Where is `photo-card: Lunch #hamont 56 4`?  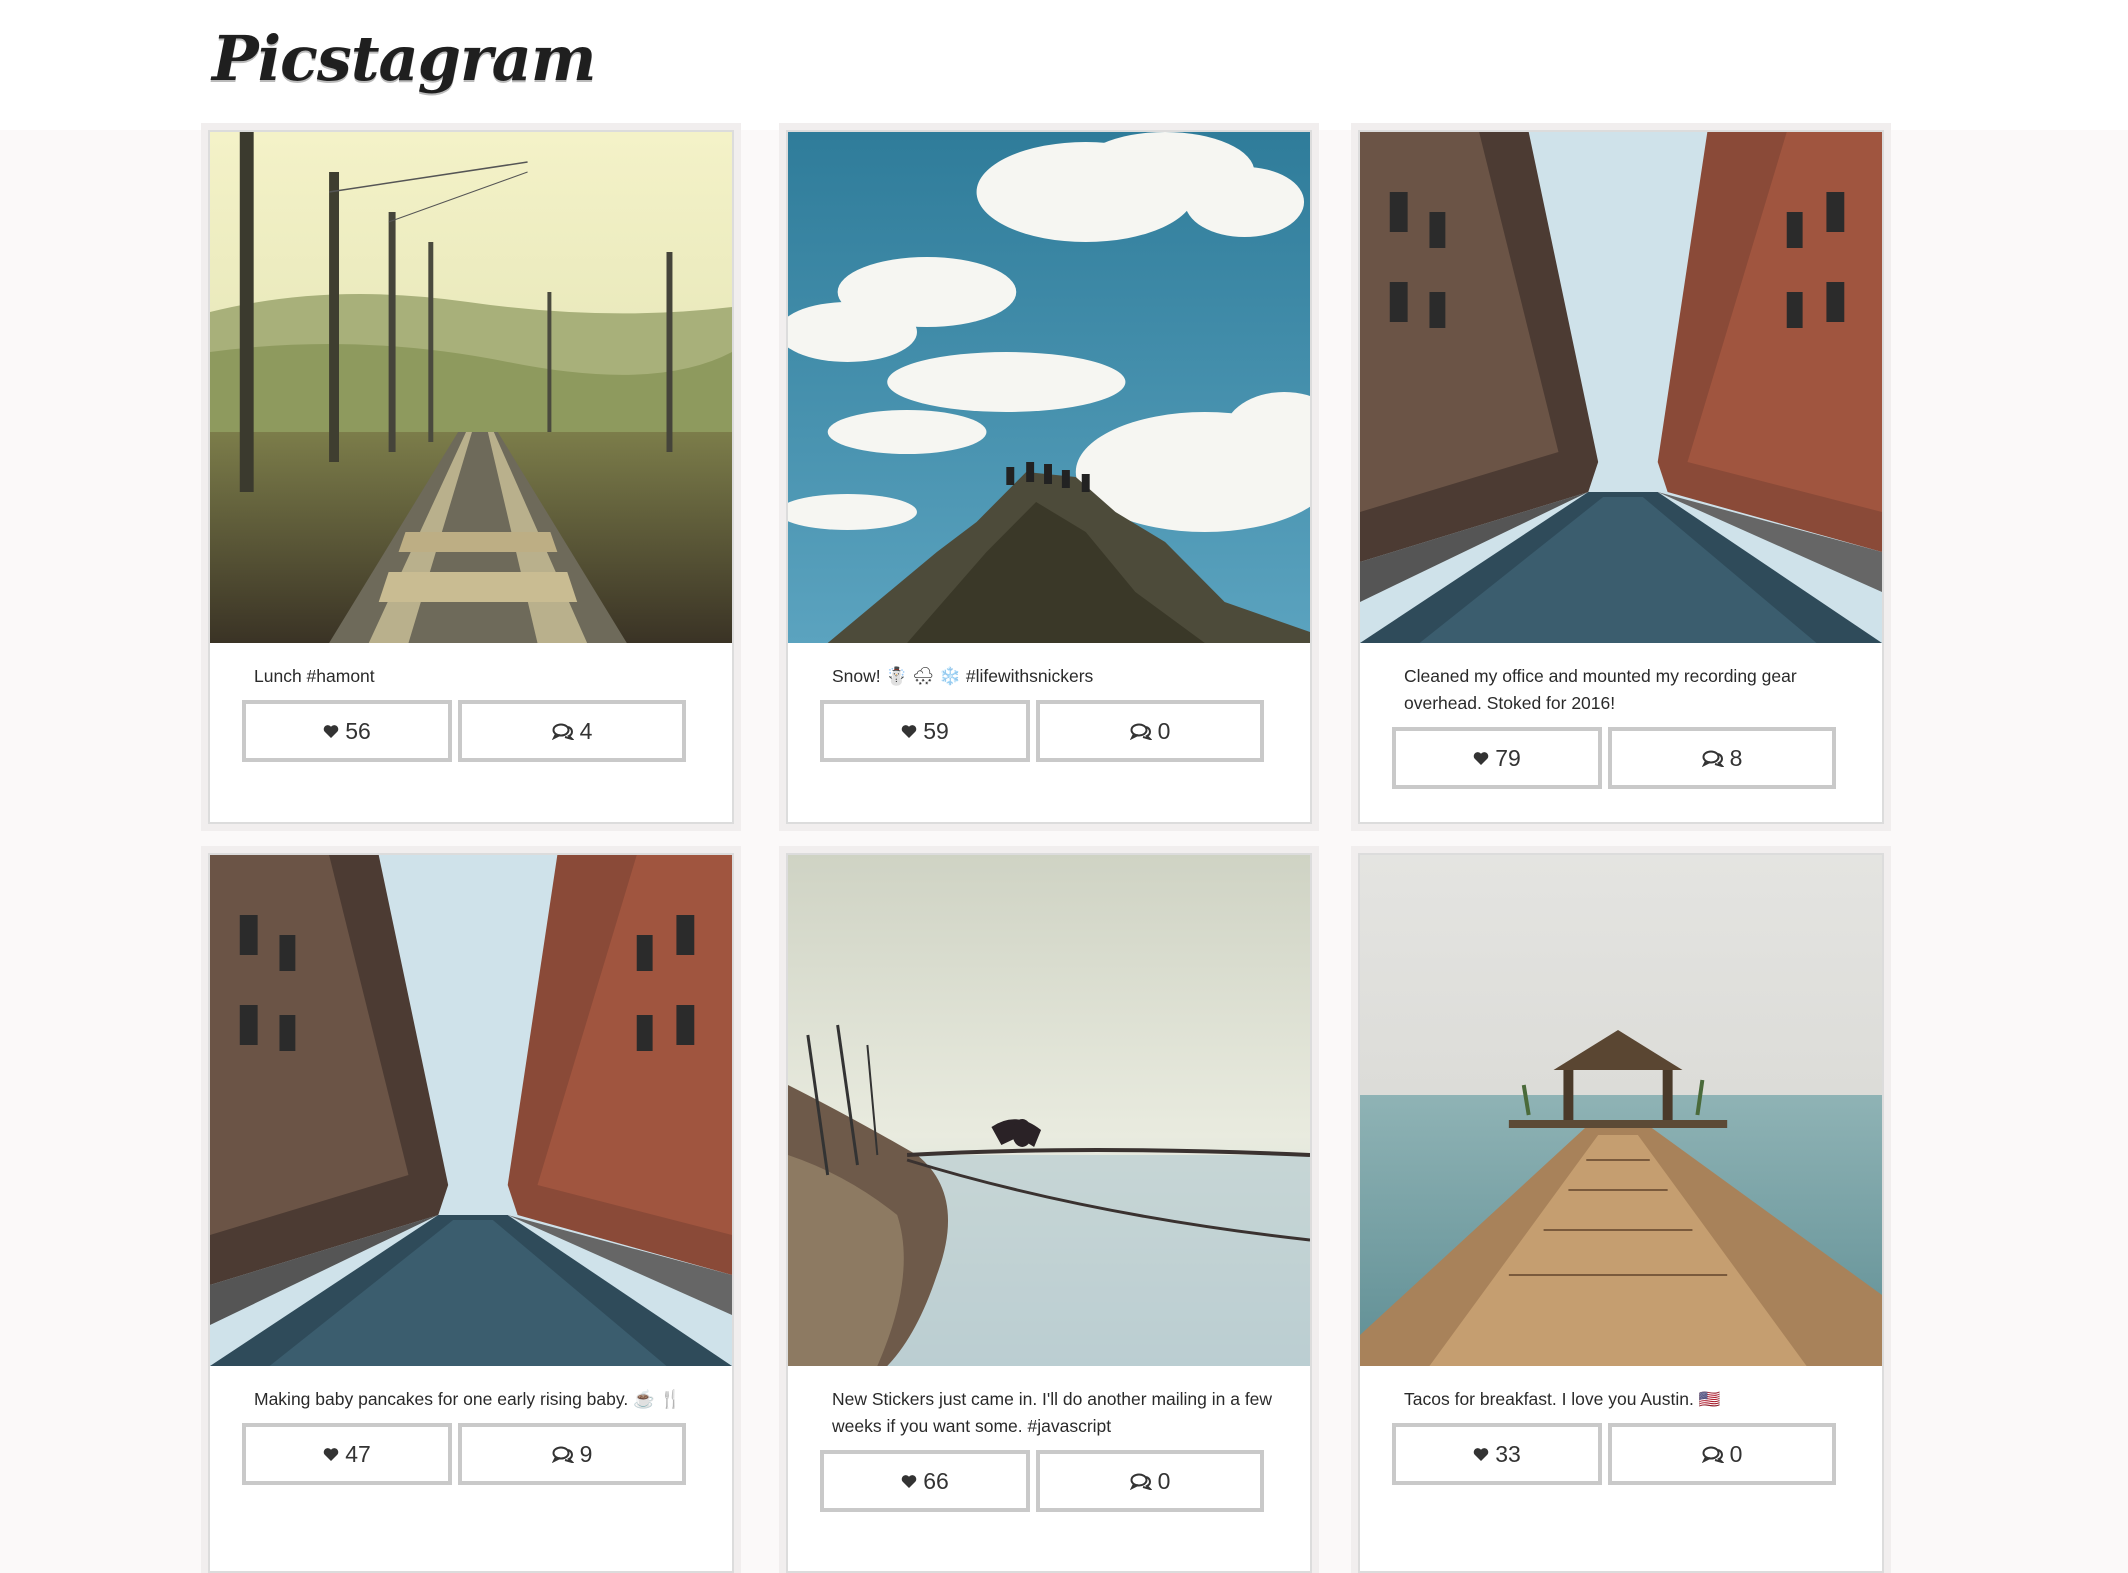 photo-card: Lunch #hamont 56 4 is located at coordinates (471, 477).